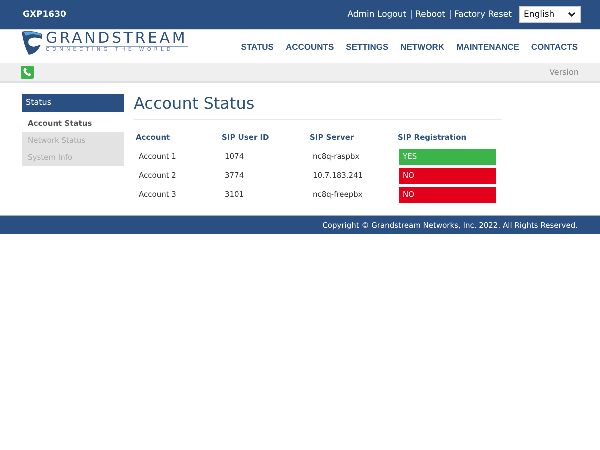 The width and height of the screenshot is (600, 450). I want to click on page-title: Account Status, so click(318, 107).